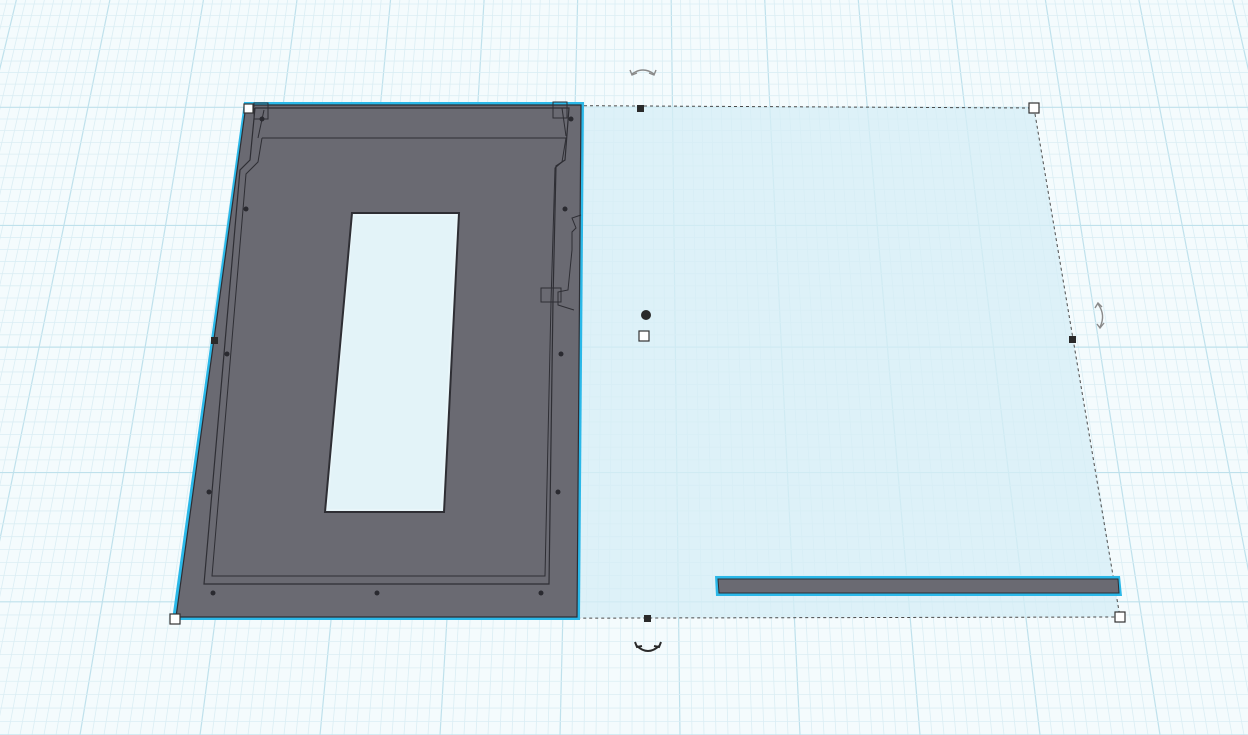 This screenshot has width=1248, height=735. What do you see at coordinates (648, 646) in the screenshot?
I see `rotate-bottom-icon` at bounding box center [648, 646].